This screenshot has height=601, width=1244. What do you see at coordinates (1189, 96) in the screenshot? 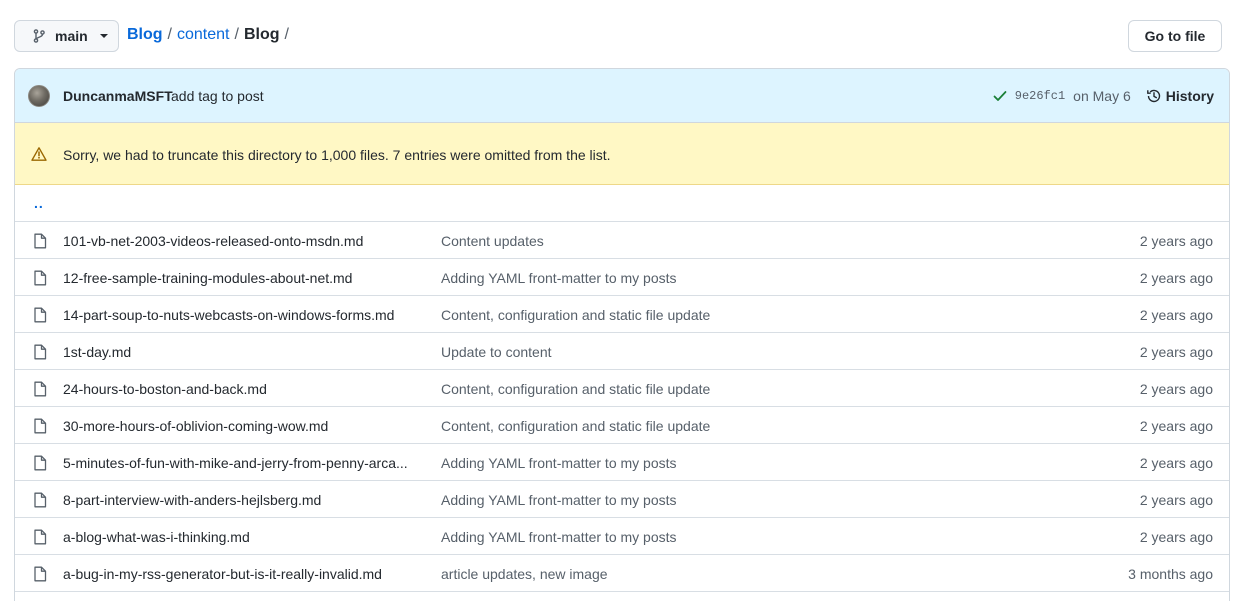
I see `history-label: History` at bounding box center [1189, 96].